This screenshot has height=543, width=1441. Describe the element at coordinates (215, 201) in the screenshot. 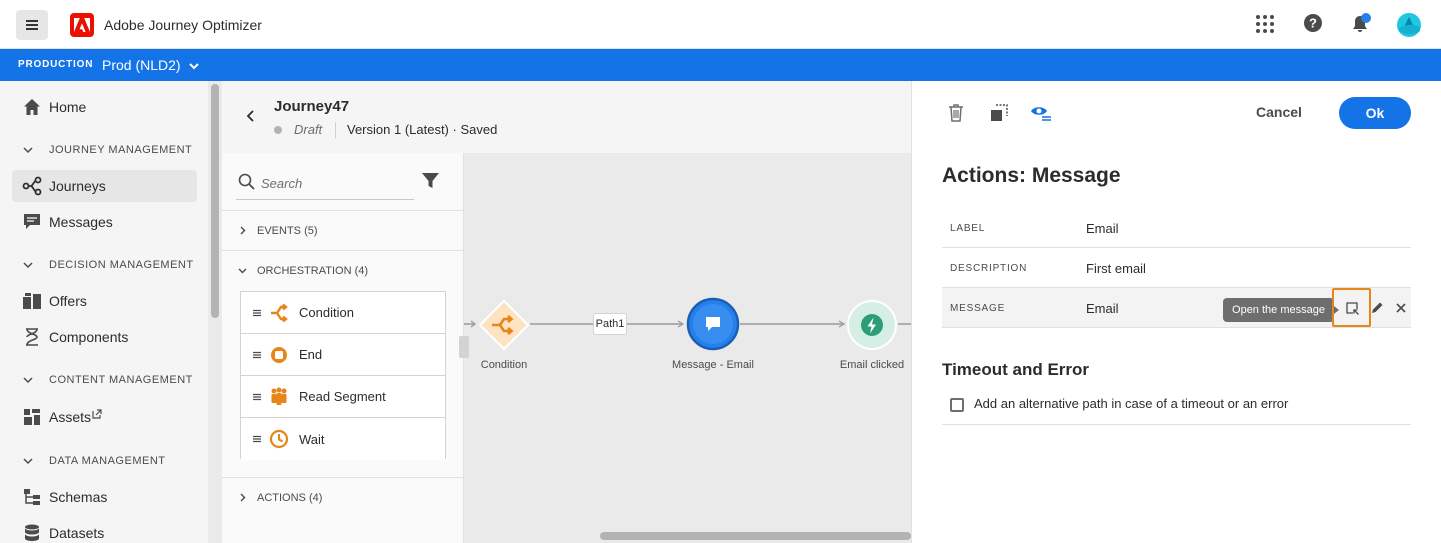

I see `nav-scrollbar` at that location.